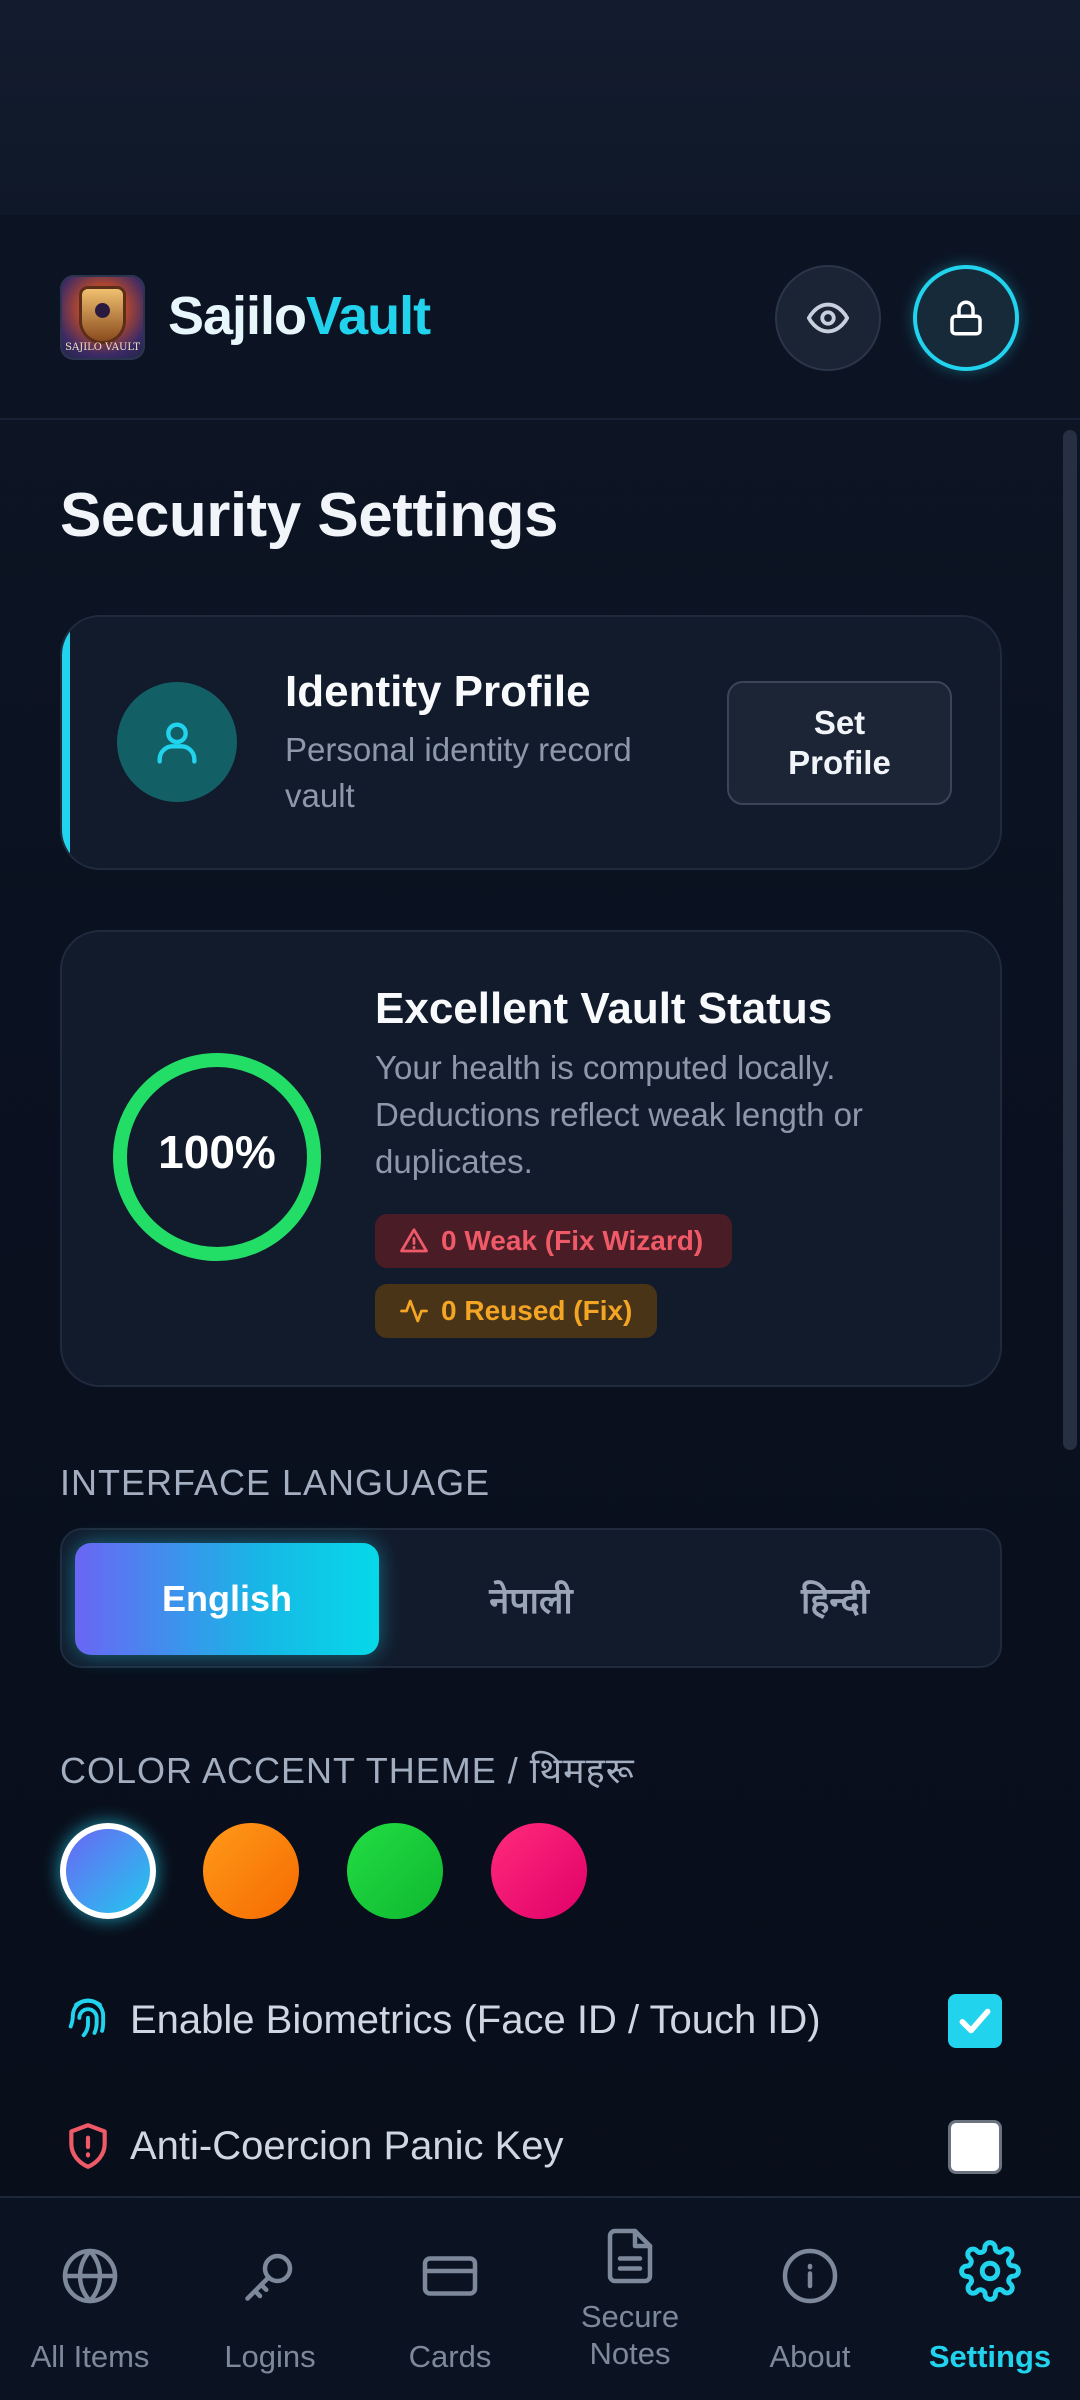  I want to click on app-logo: SAJILO VAULT, so click(102, 317).